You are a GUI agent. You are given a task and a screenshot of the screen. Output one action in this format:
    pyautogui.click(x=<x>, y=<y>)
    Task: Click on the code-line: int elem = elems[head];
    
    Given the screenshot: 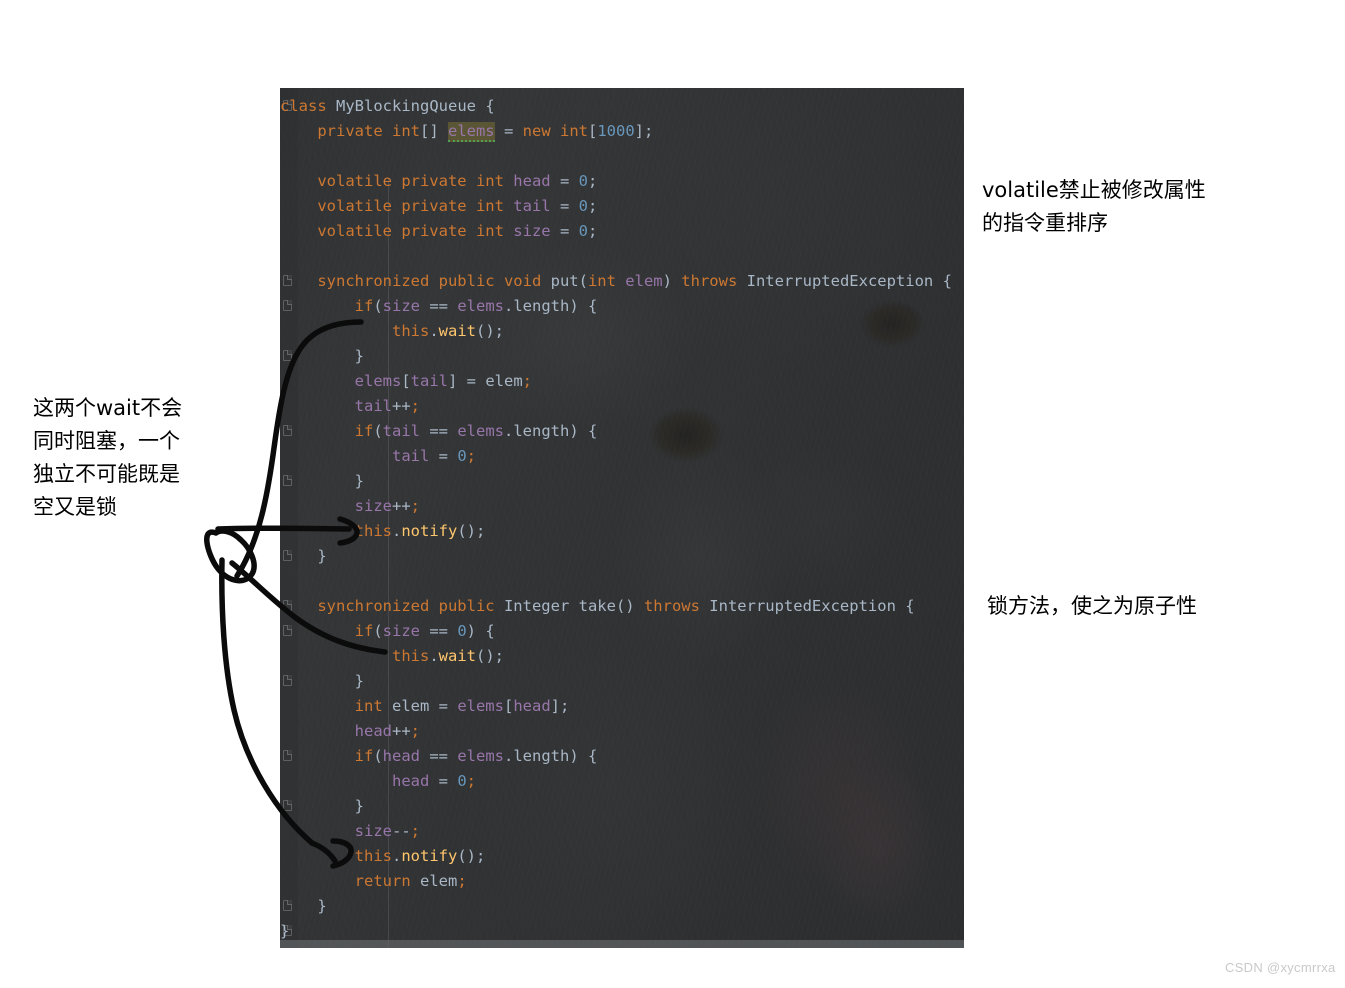 What is the action you would take?
    pyautogui.click(x=622, y=706)
    